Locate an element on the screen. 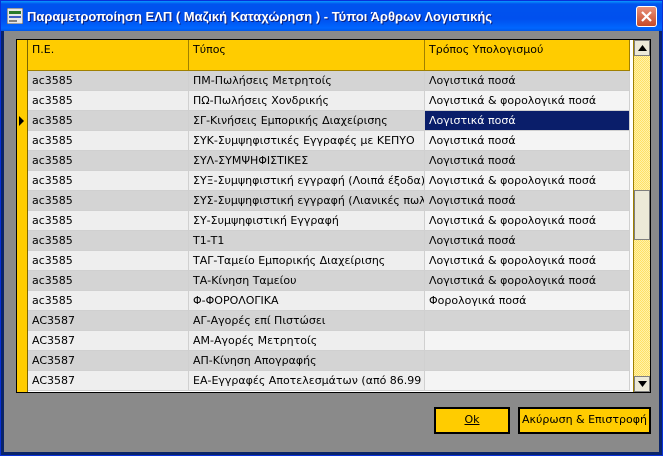 This screenshot has width=663, height=456. arrow-up-icon is located at coordinates (642, 48).